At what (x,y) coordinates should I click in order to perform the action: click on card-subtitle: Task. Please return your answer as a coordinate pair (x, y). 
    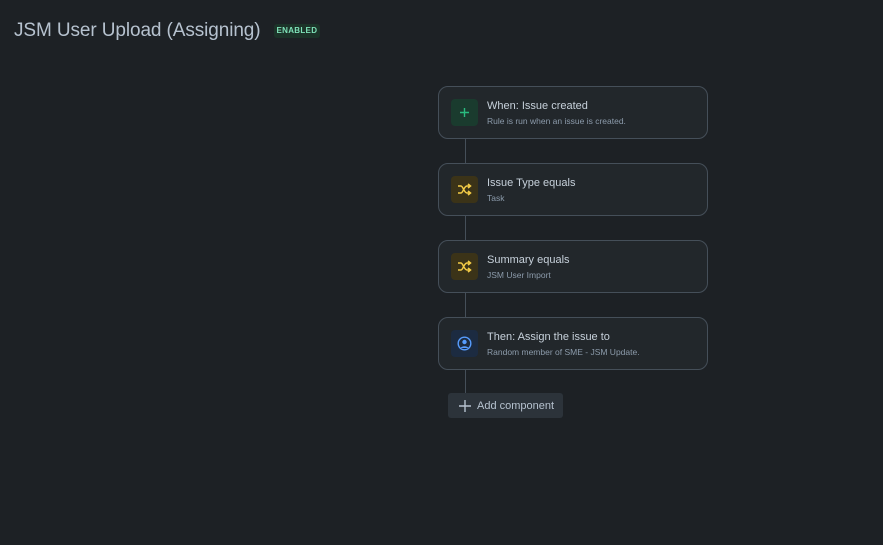
    Looking at the image, I should click on (496, 198).